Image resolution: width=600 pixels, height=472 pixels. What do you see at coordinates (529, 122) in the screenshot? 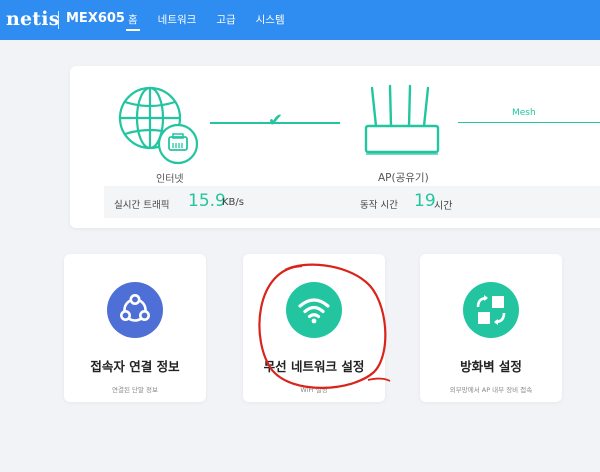
I see `mesh-link-line` at bounding box center [529, 122].